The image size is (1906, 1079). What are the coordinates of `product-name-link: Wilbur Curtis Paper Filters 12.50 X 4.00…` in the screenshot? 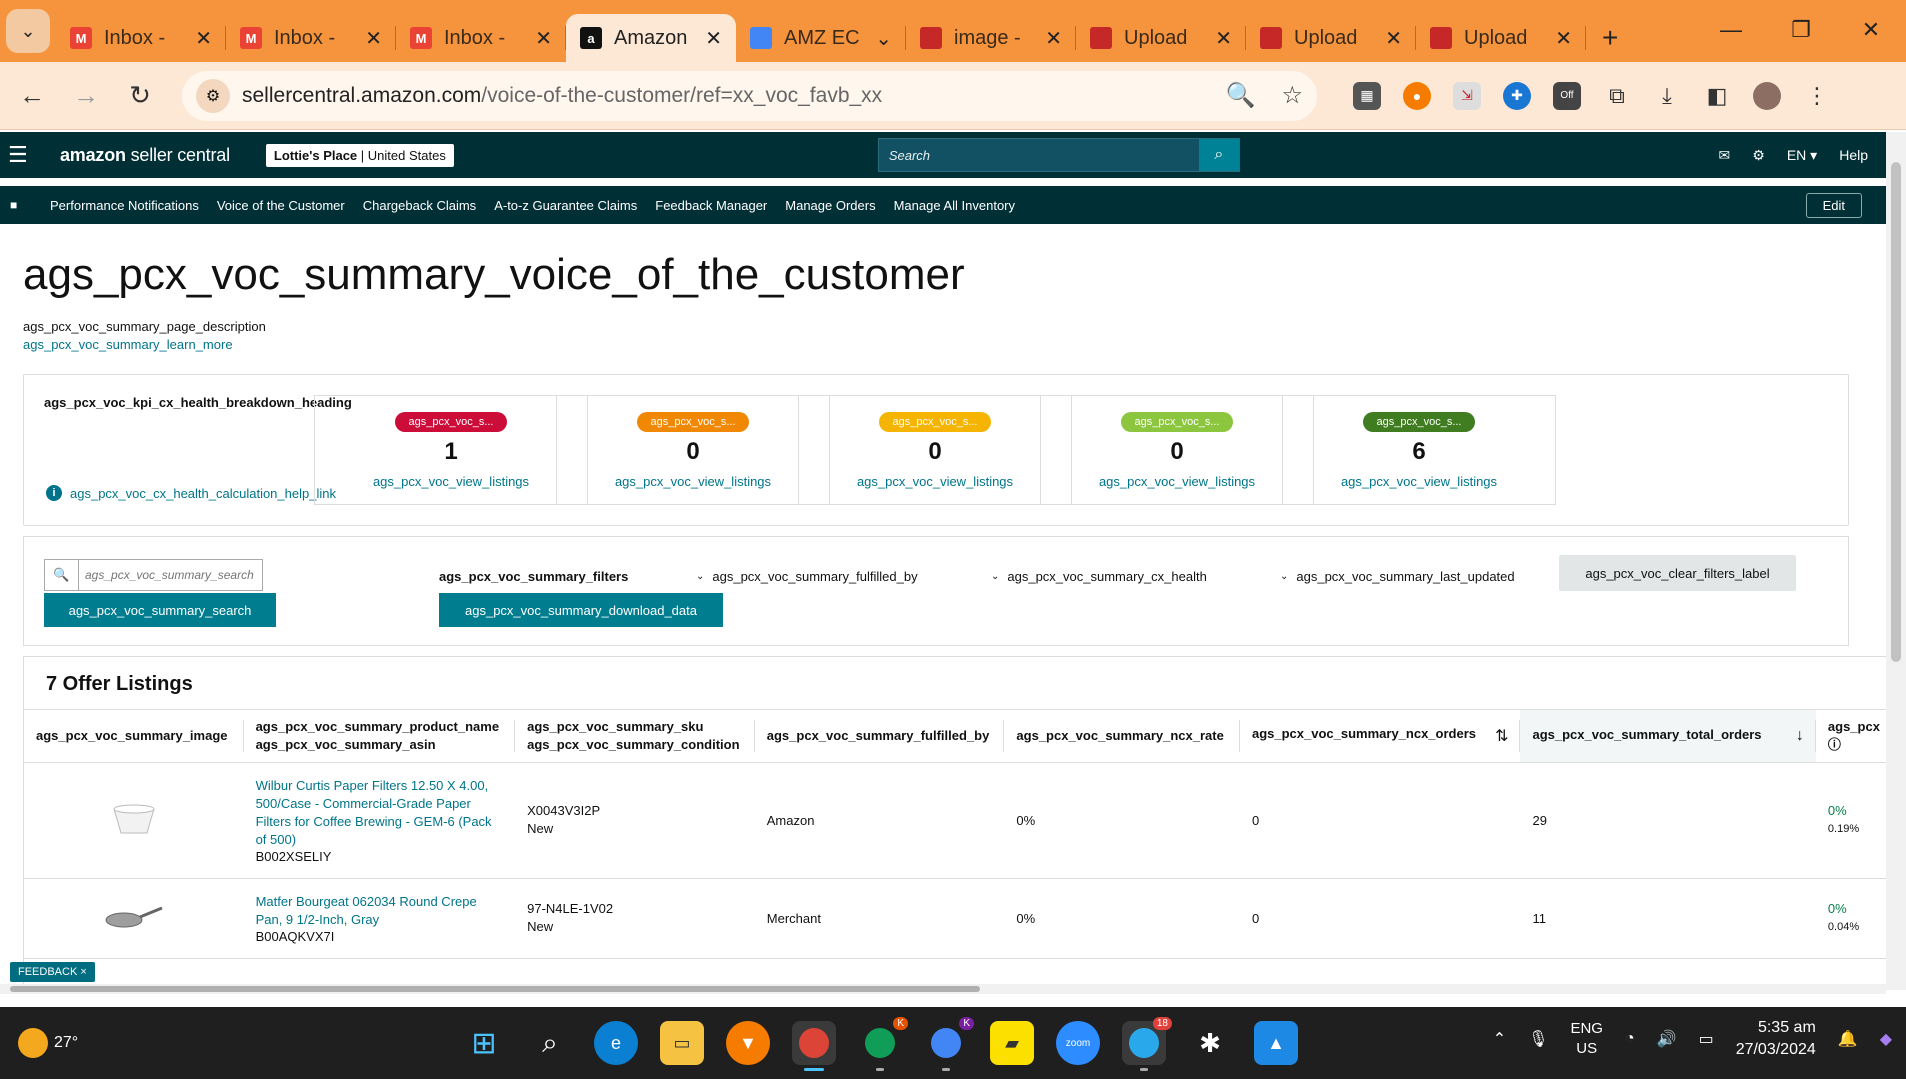 It's located at (380, 813).